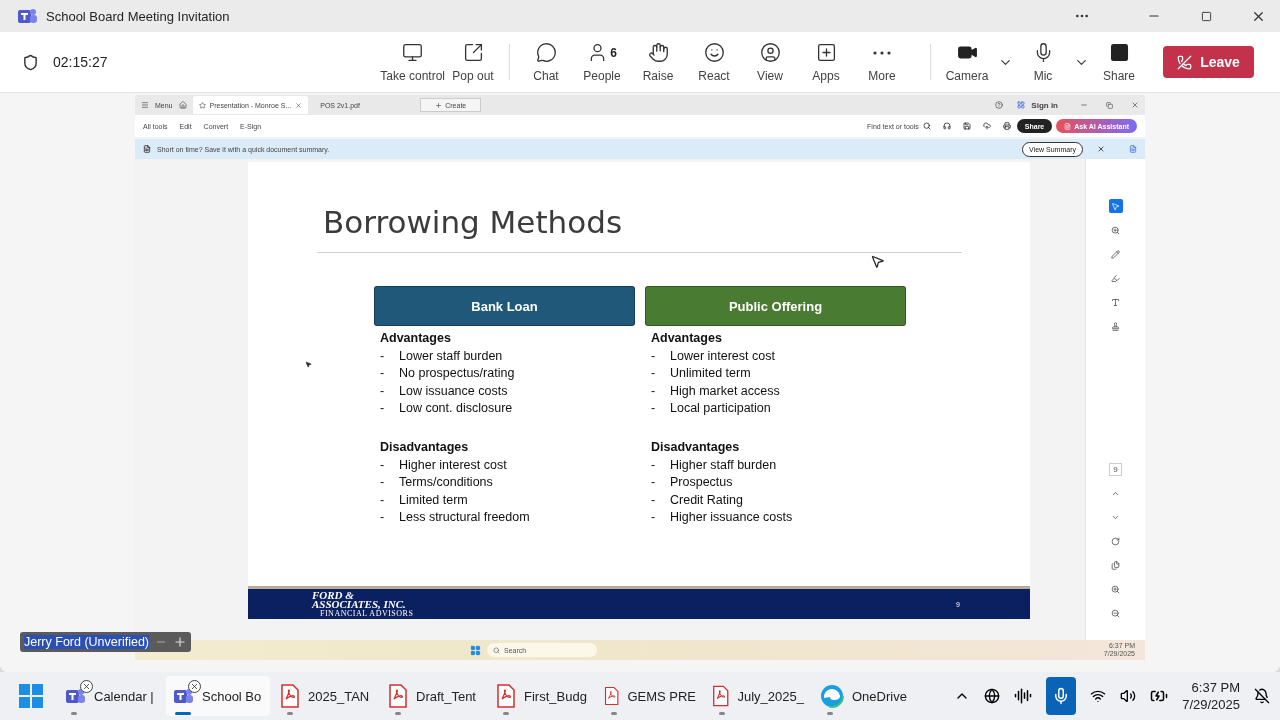 The width and height of the screenshot is (1280, 720). What do you see at coordinates (714, 52) in the screenshot?
I see `smile-icon` at bounding box center [714, 52].